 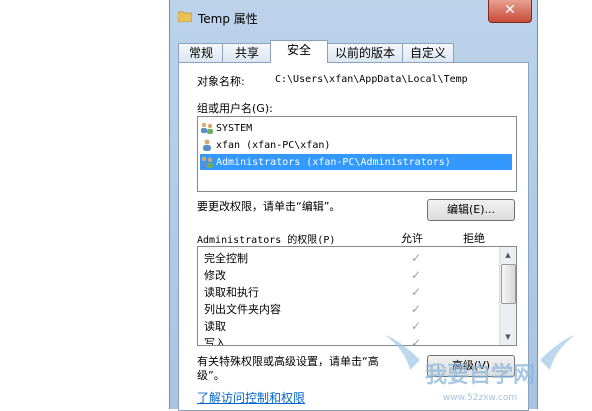 What do you see at coordinates (365, 52) in the screenshot?
I see `tab-previous-versions: 以前的版本` at bounding box center [365, 52].